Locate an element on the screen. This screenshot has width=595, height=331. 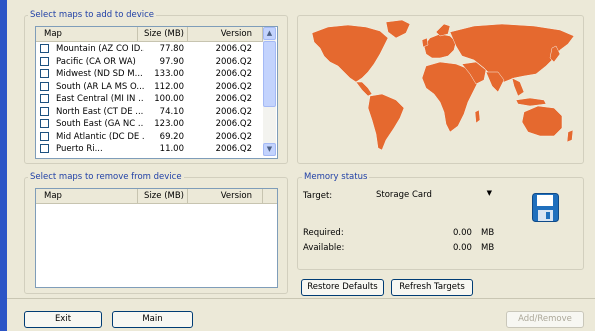
add-maps-title: Select maps to add to device is located at coordinates (92, 15).